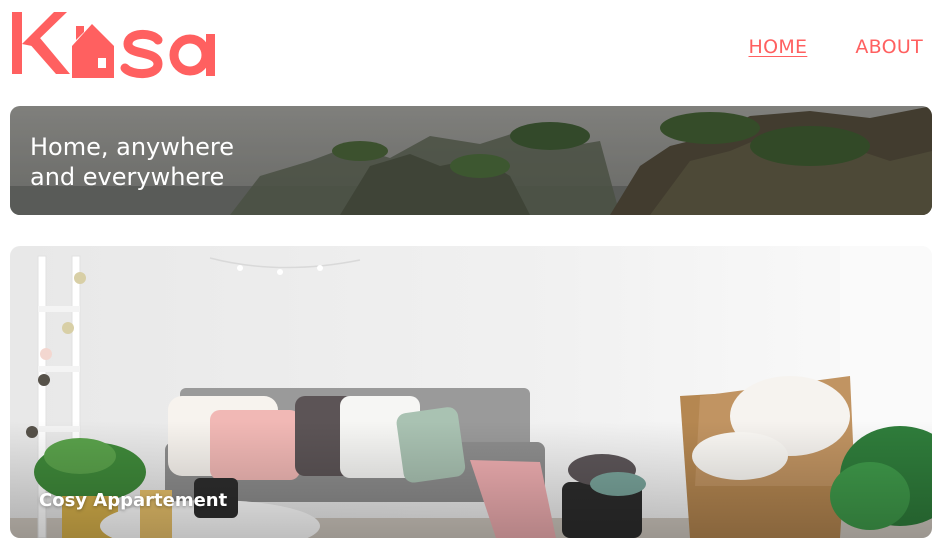 The width and height of the screenshot is (941, 541). I want to click on nav-about-link: ABOUT, so click(889, 47).